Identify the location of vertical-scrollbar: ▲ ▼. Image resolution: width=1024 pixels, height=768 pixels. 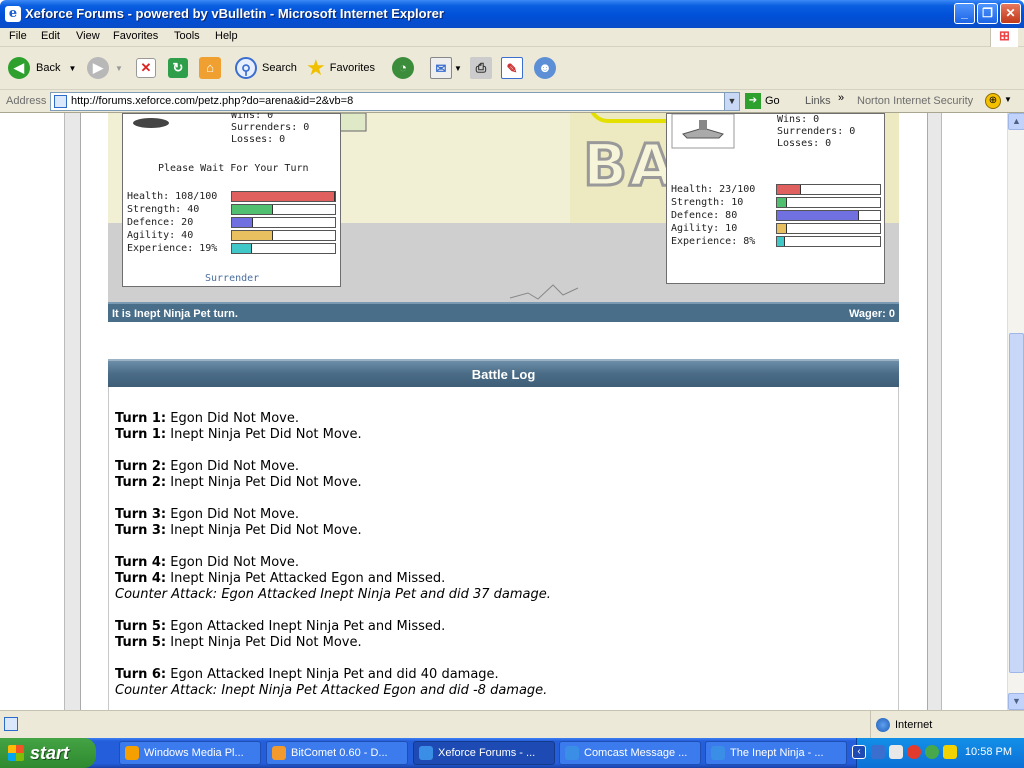
(1015, 411).